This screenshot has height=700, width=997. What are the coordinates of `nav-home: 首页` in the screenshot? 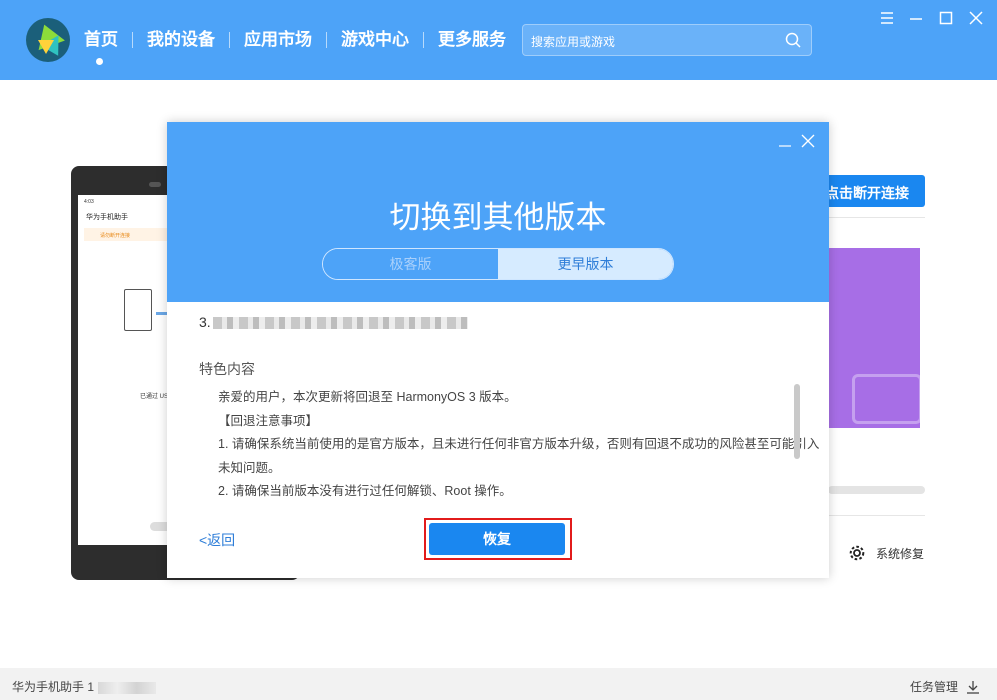 It's located at (101, 40).